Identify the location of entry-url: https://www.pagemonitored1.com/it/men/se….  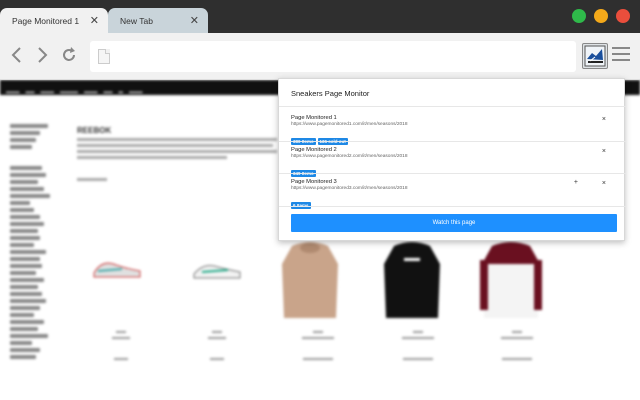
(349, 124).